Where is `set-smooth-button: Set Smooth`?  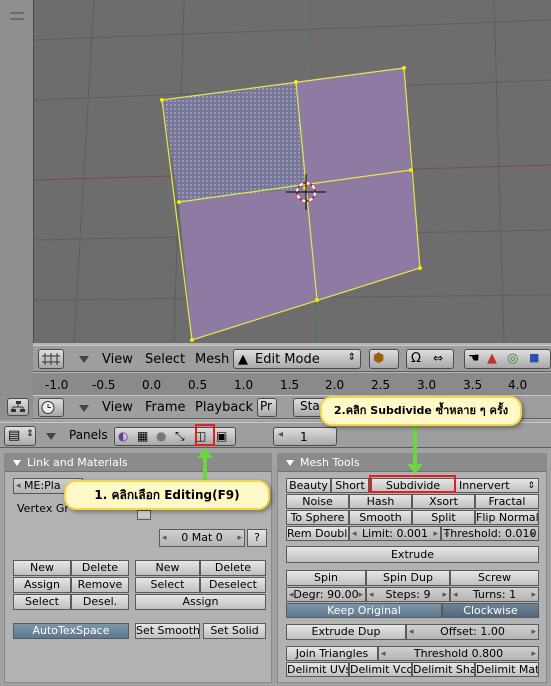 set-smooth-button: Set Smooth is located at coordinates (167, 631).